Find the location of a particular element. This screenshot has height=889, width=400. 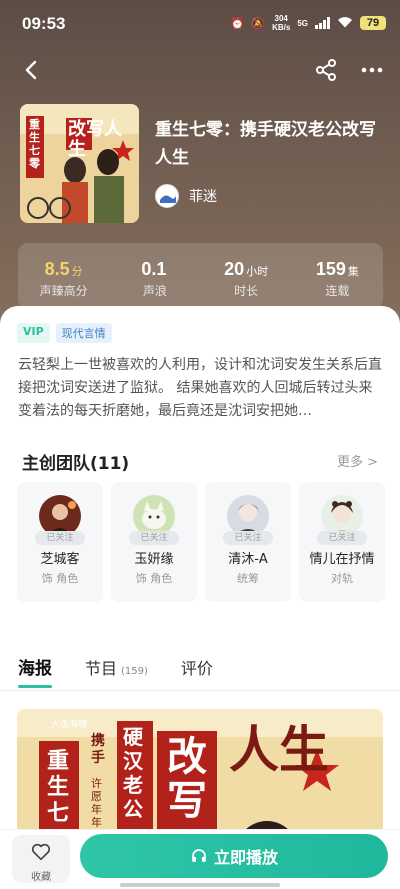

stat-wave: 0.1 声浪 is located at coordinates (154, 276).